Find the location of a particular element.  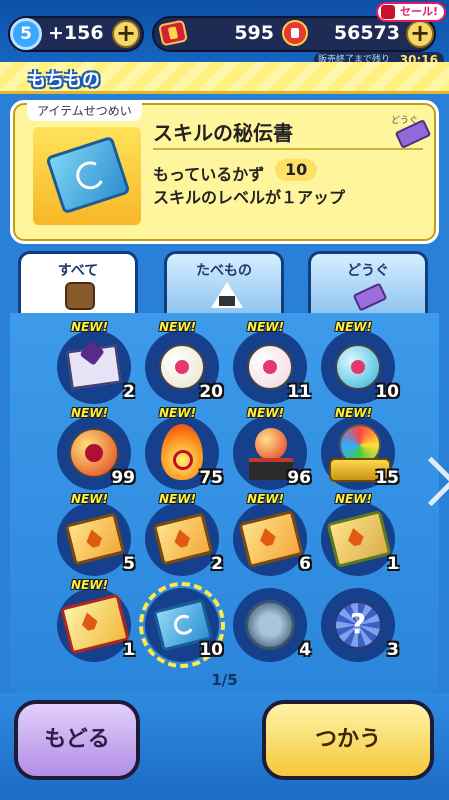

tab-tools-label: どうぐ is located at coordinates (368, 271).